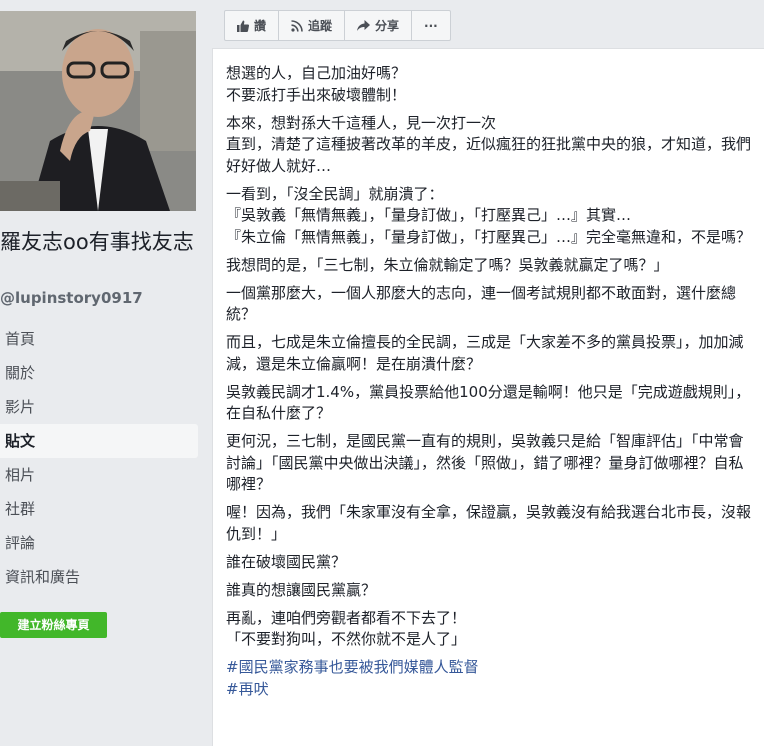 This screenshot has width=764, height=746. What do you see at coordinates (491, 591) in the screenshot?
I see `post-paragraph: 誰真的想讓國民黨贏？` at bounding box center [491, 591].